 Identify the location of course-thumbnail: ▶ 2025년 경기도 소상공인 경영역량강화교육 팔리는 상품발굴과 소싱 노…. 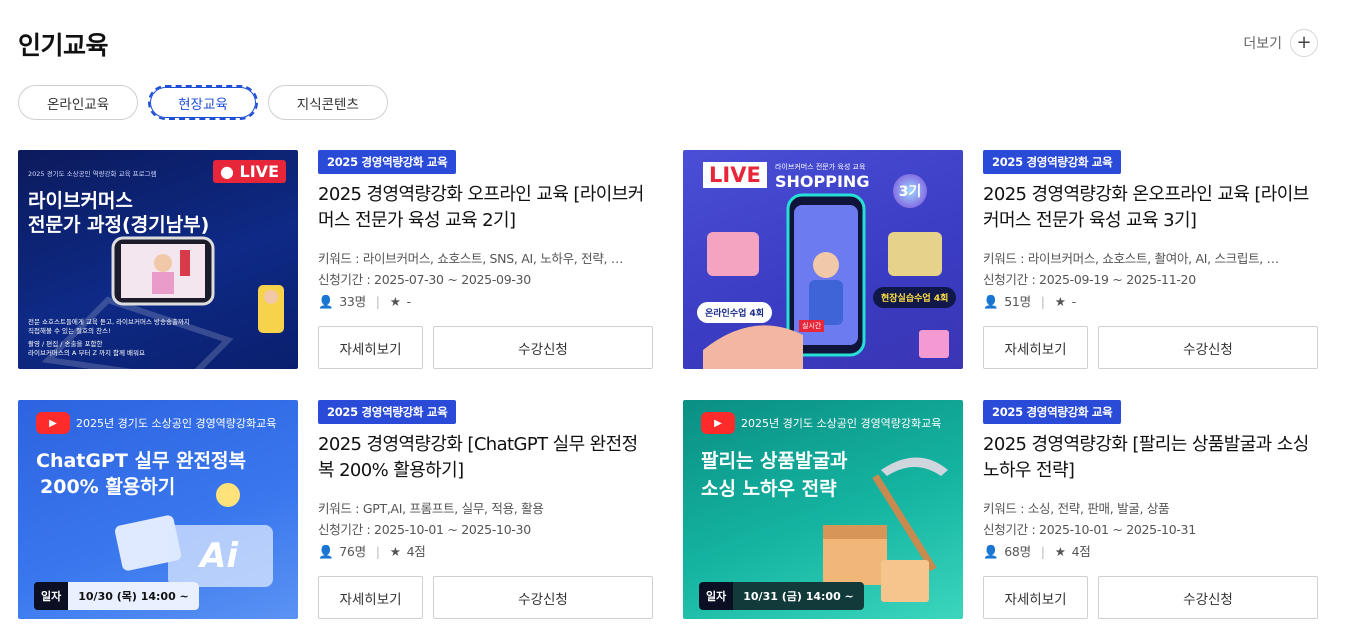
(823, 509).